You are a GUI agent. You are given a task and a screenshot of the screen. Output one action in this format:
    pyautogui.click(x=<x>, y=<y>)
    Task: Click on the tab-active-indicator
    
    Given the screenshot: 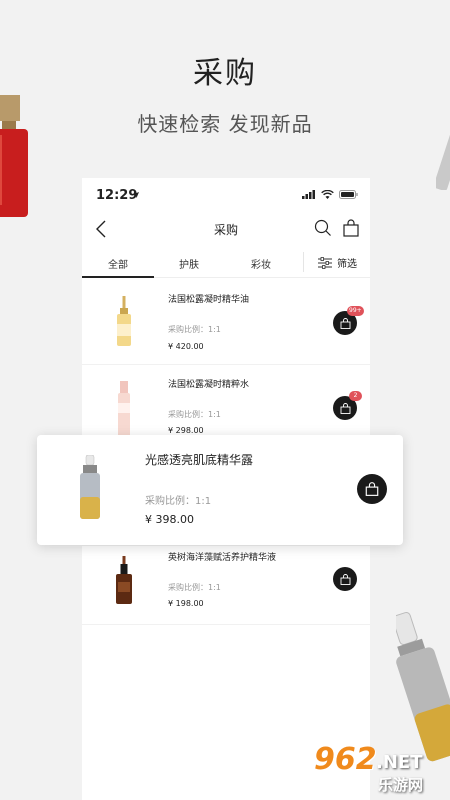 What is the action you would take?
    pyautogui.click(x=118, y=277)
    